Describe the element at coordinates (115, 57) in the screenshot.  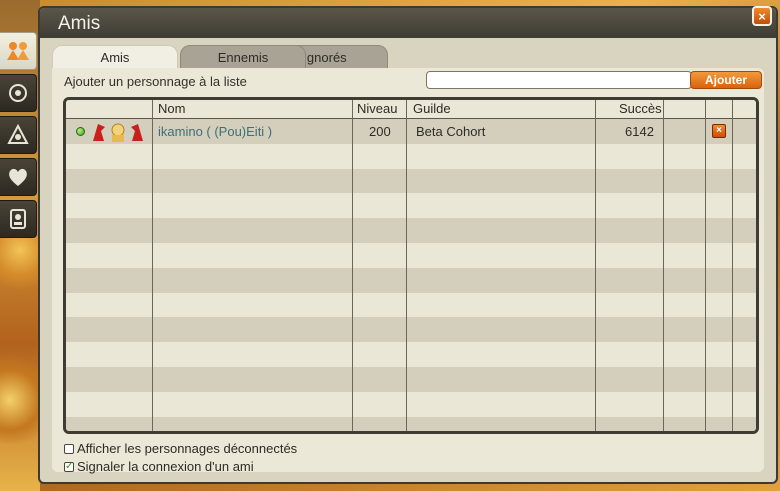
I see `tab-amis: Amis` at that location.